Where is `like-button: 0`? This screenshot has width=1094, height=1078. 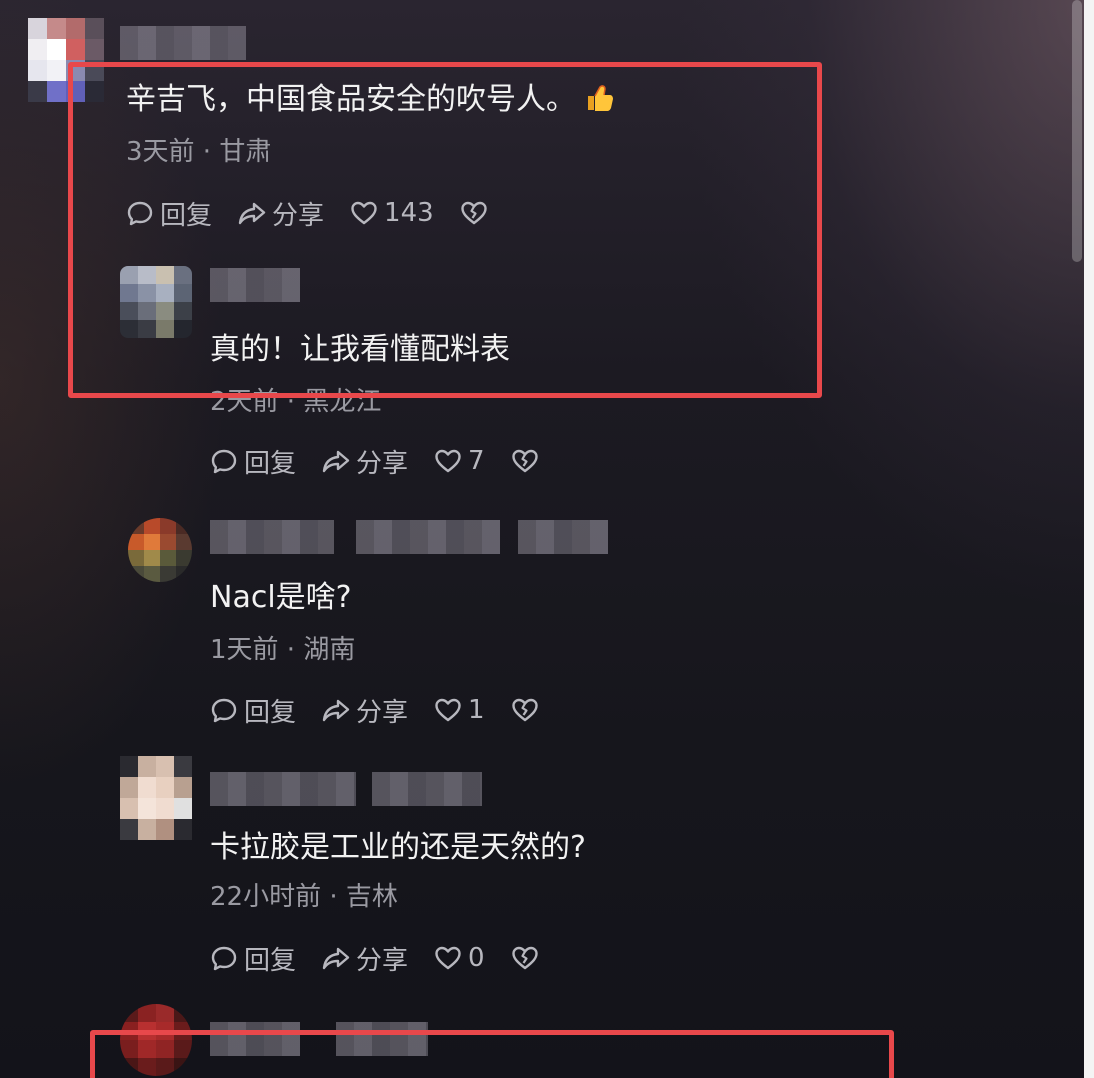 like-button: 0 is located at coordinates (459, 958).